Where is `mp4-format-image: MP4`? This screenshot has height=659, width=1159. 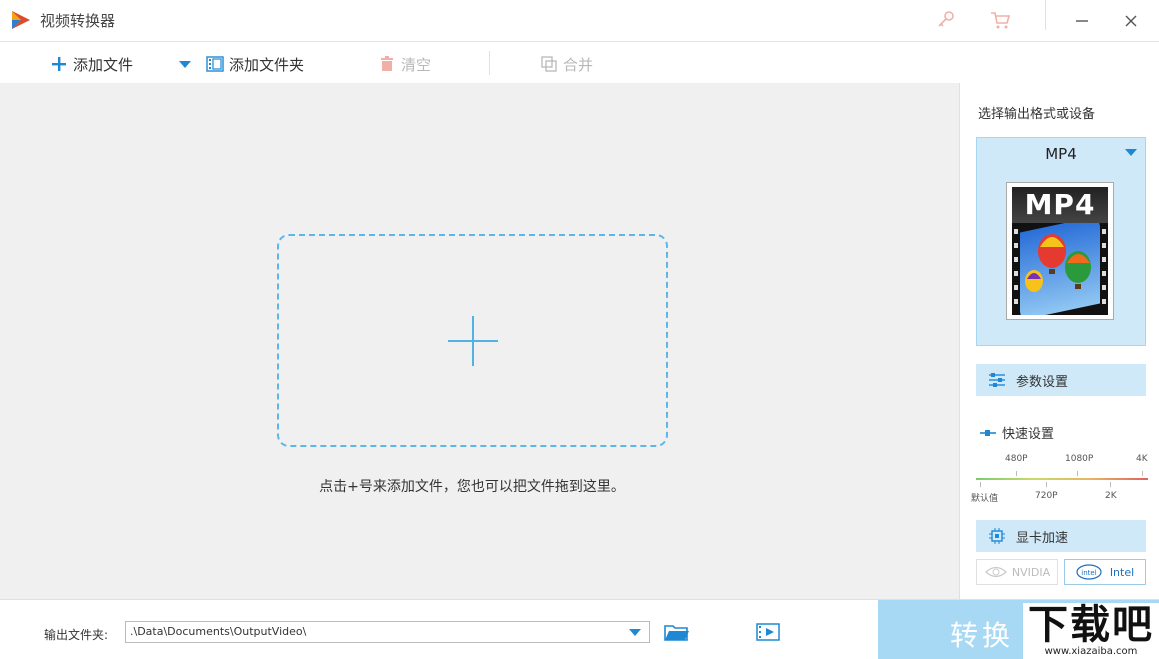 mp4-format-image: MP4 is located at coordinates (1060, 251).